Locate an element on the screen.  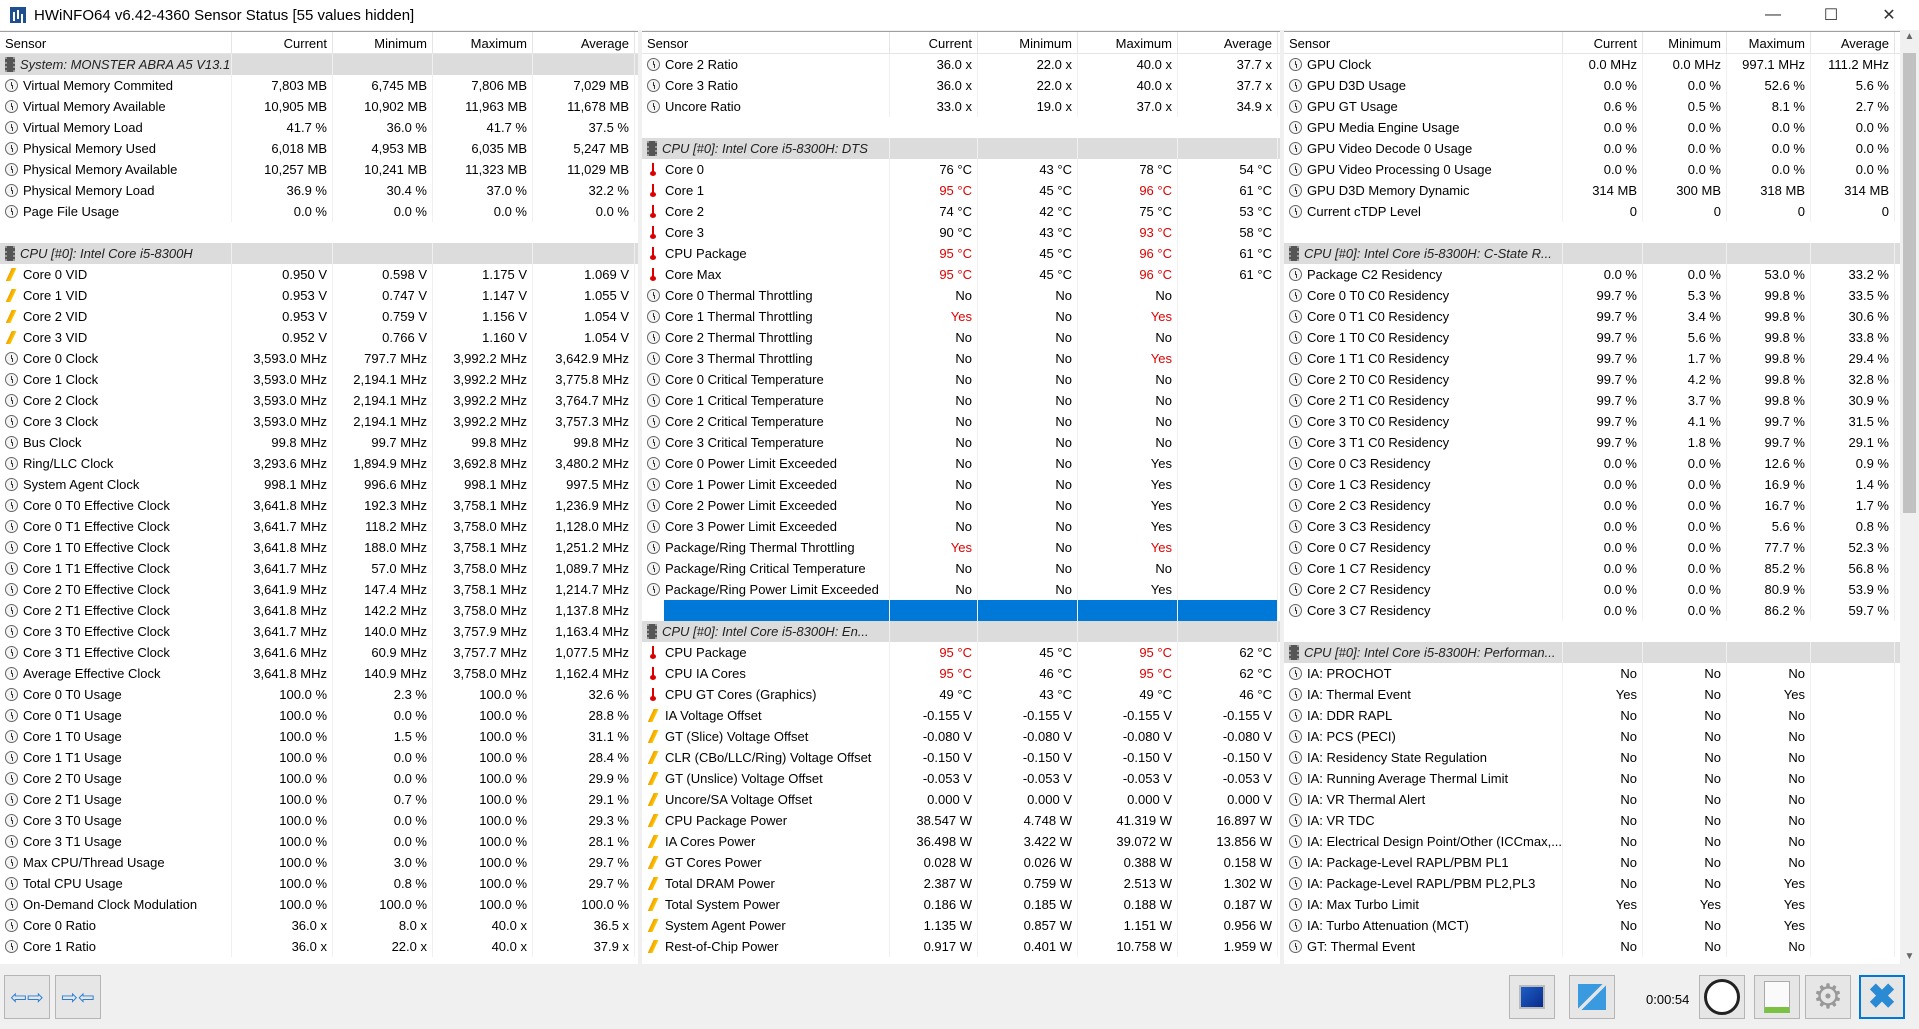
sensor-row: IA: Max Turbo Limit Yes Yes Yes is located at coordinates (1592, 904).